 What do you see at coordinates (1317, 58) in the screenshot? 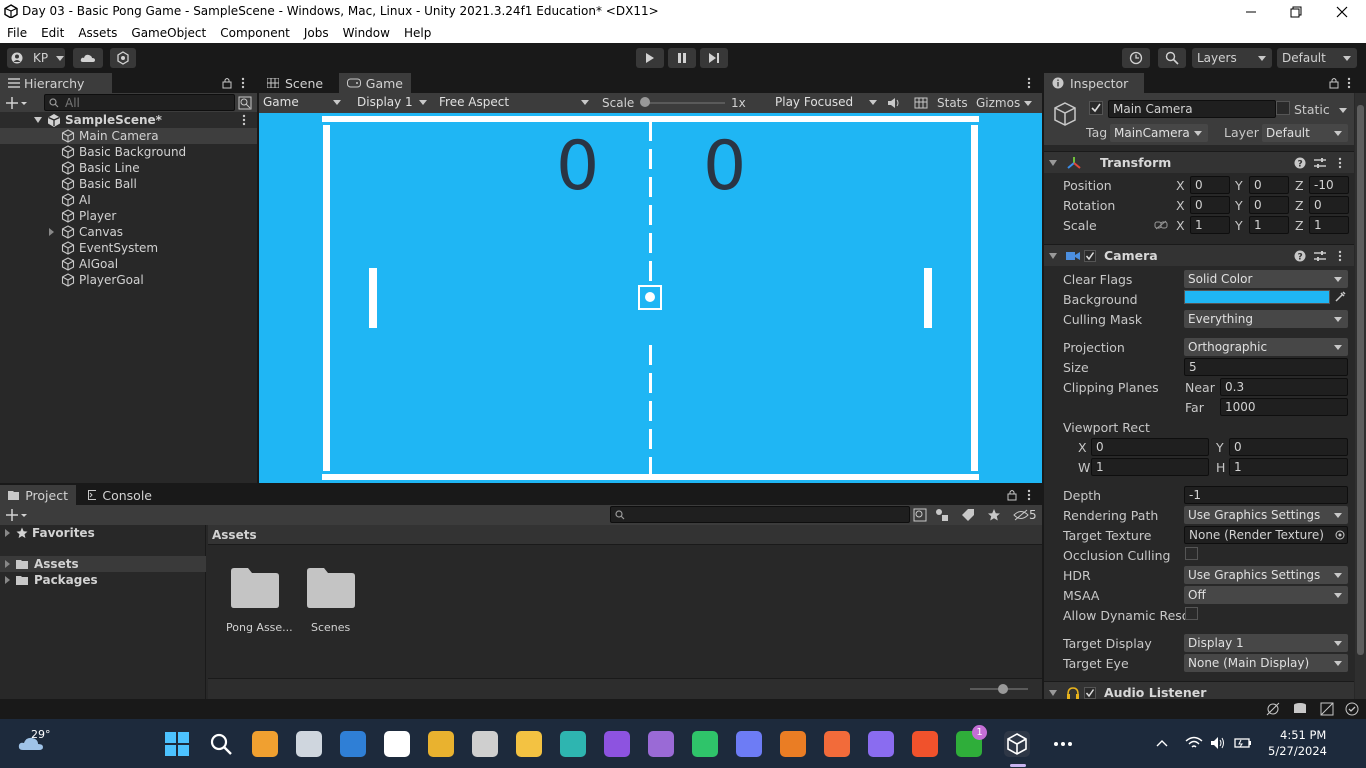
I see `layout-dropdown: Default` at bounding box center [1317, 58].